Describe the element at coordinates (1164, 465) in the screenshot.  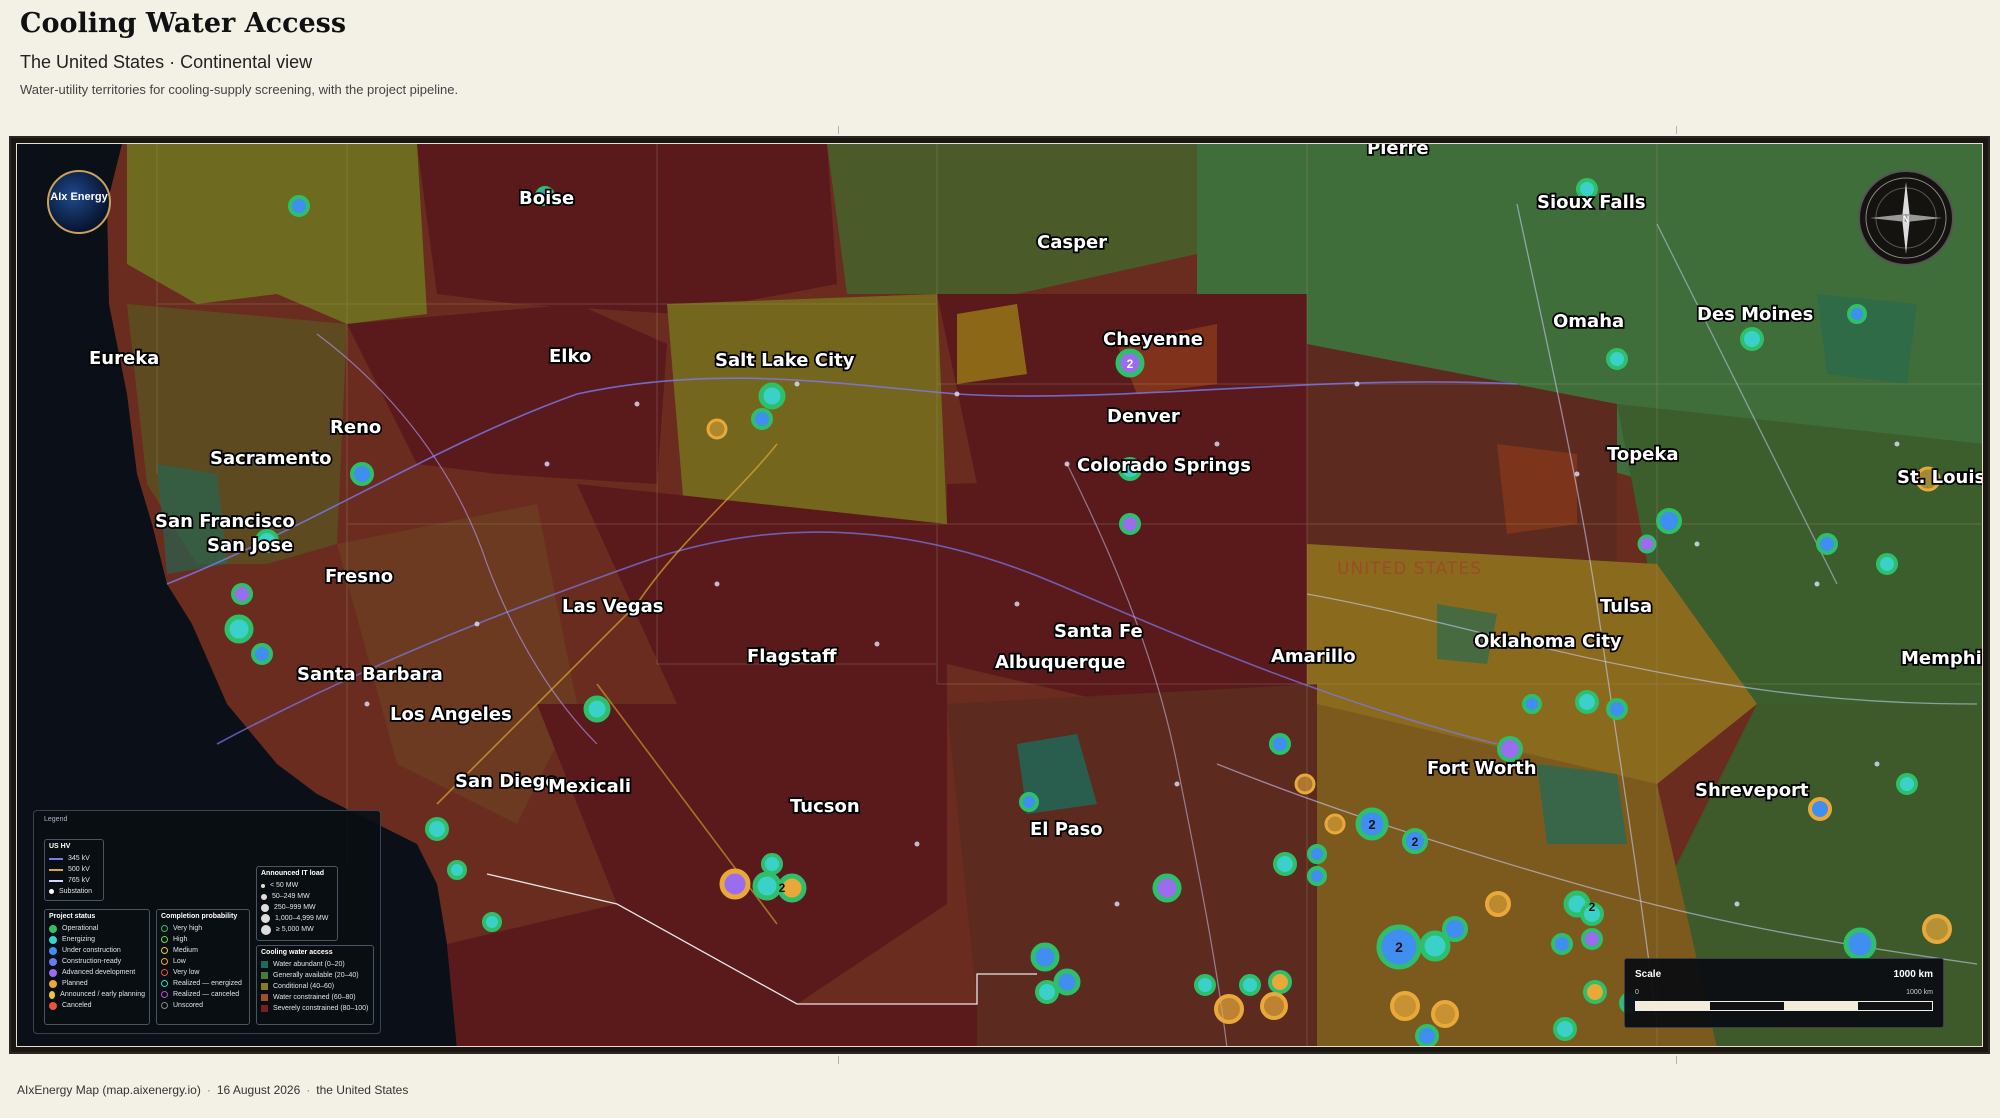
I see `city-label: Colorado Springs` at that location.